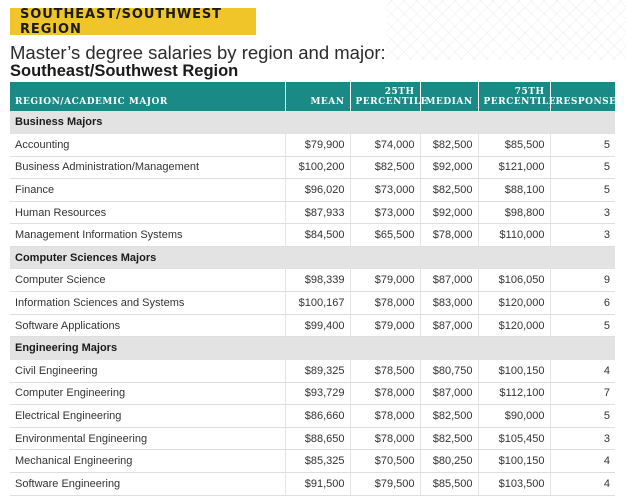 Image resolution: width=626 pixels, height=500 pixels. I want to click on header-responses: RESPONSES, so click(586, 96).